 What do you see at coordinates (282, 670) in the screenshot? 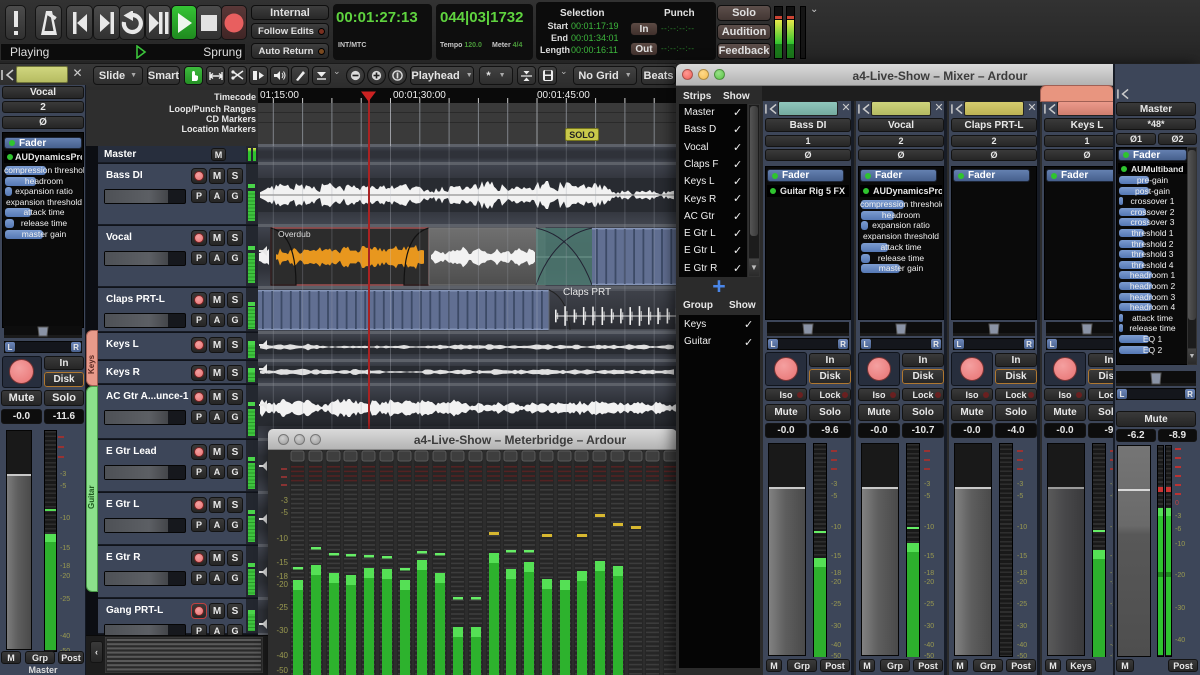
I see `svg-text: -50` at bounding box center [282, 670].